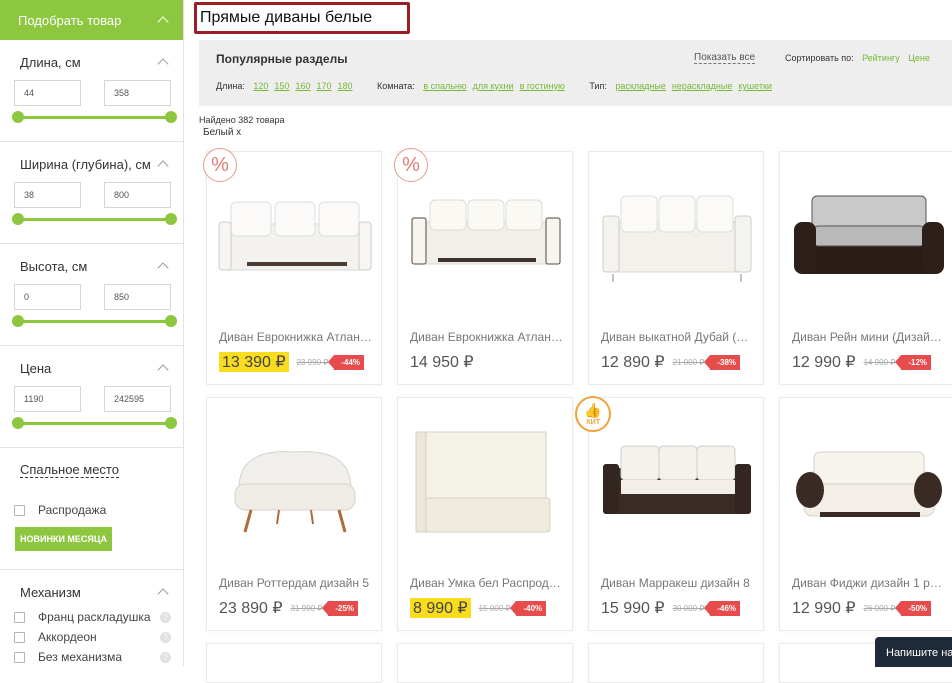 This screenshot has height=683, width=952. I want to click on old-price: 30 000 ₽, so click(688, 608).